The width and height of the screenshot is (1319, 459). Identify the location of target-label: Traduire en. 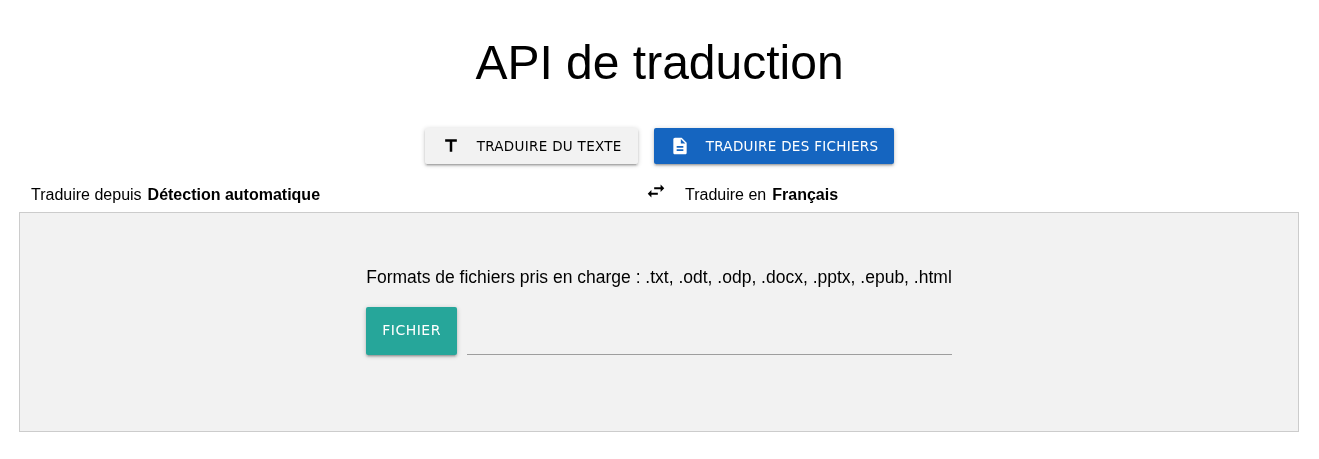
(726, 195).